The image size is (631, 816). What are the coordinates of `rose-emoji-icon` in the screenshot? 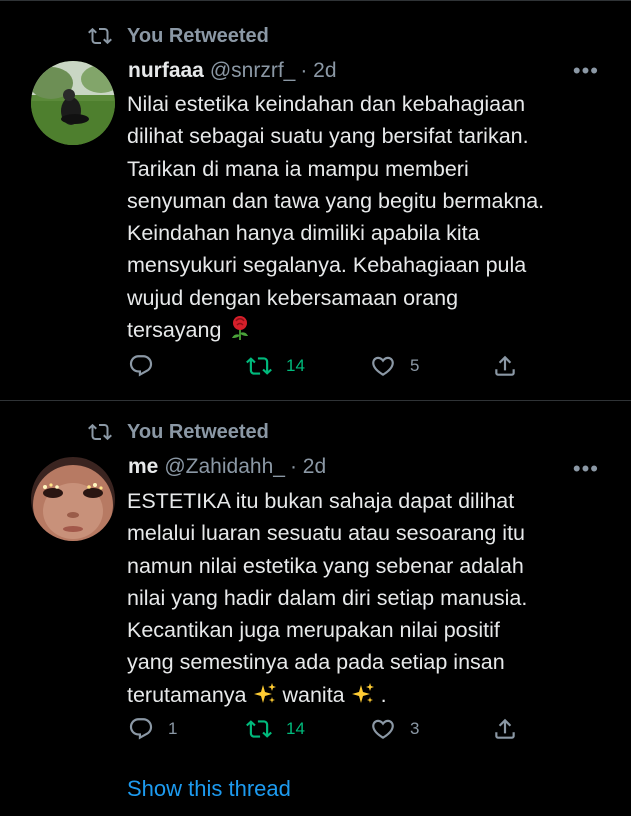 It's located at (240, 328).